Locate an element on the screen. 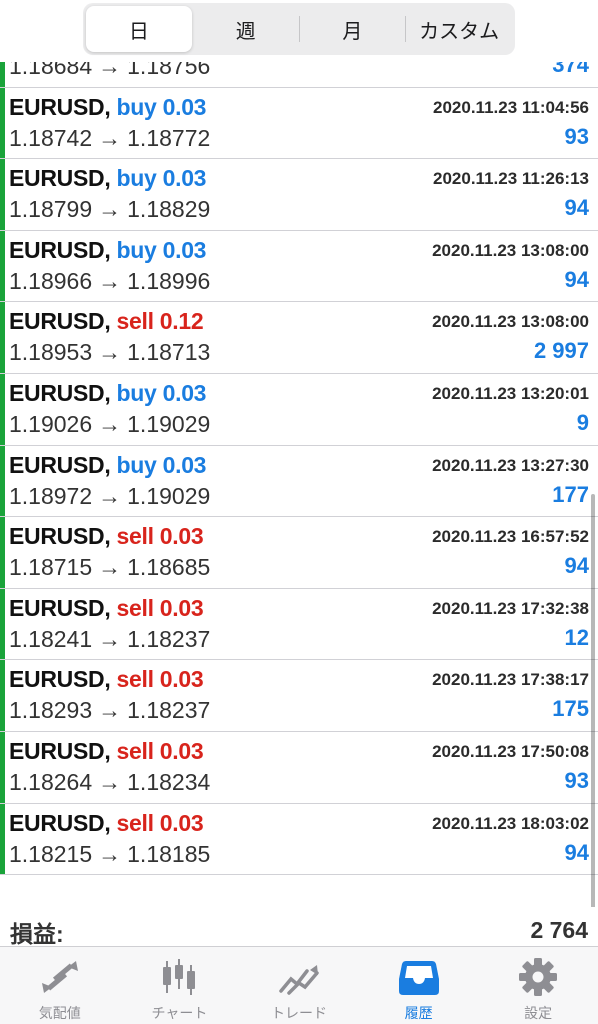  trade-time: 2020.11.23 13:27:30 is located at coordinates (510, 465).